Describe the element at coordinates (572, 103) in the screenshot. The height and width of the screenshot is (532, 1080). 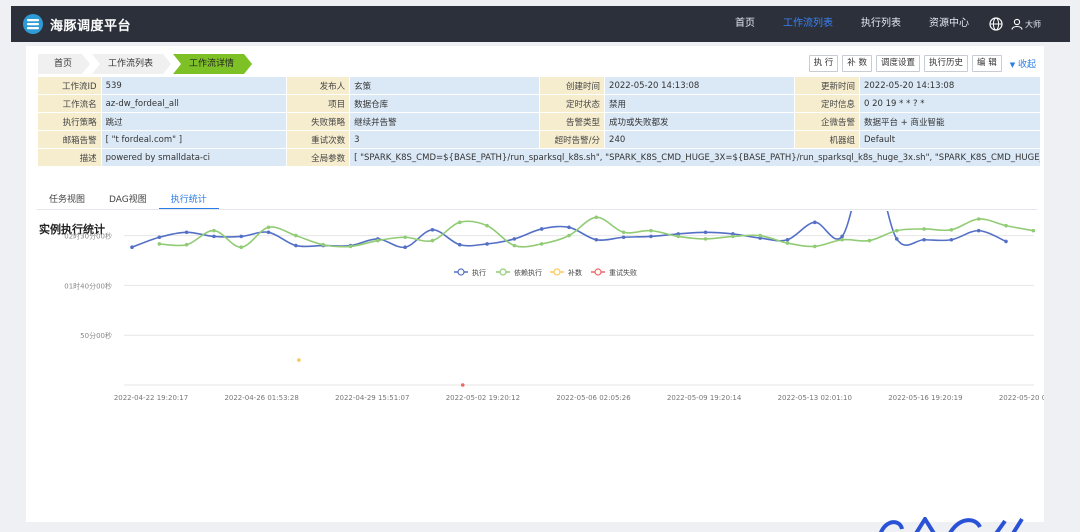
I see `info-key: 定时状态` at that location.